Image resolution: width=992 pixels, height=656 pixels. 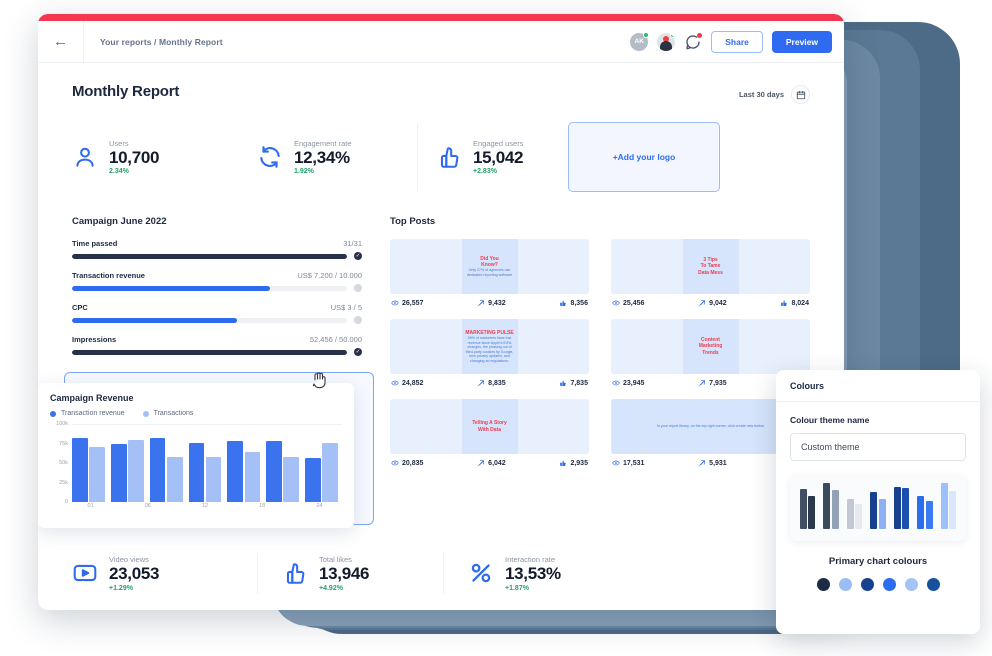 I want to click on post-headline: Content Marketing Trends, so click(x=710, y=346).